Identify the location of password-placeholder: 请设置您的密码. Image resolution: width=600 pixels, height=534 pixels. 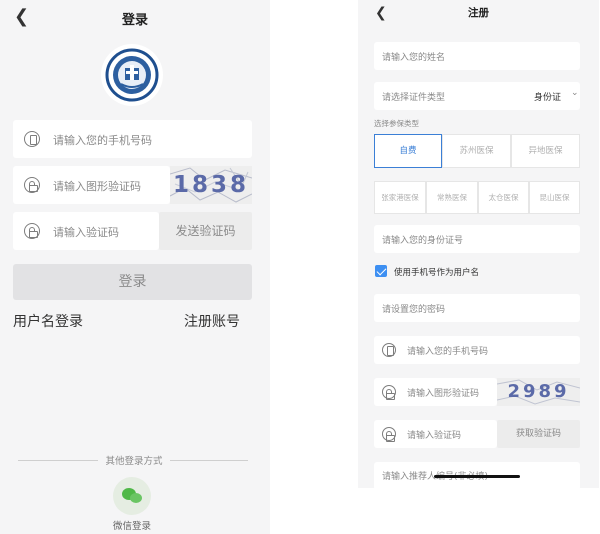
(414, 310).